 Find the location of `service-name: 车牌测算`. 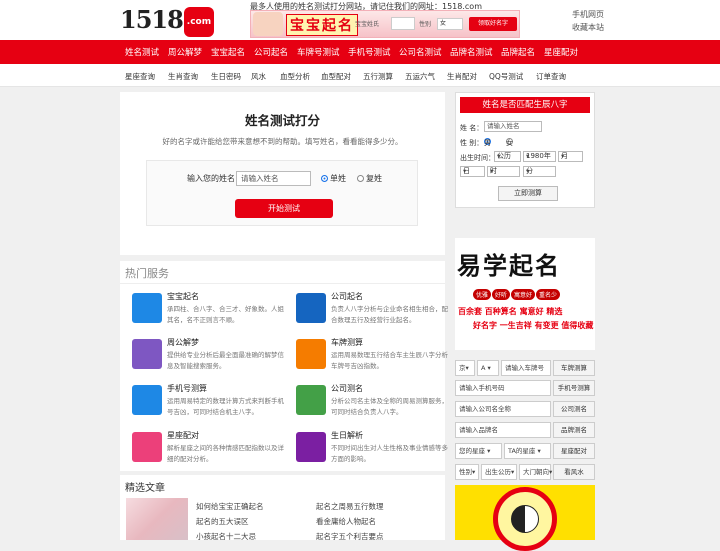

service-name: 车牌测算 is located at coordinates (347, 342).